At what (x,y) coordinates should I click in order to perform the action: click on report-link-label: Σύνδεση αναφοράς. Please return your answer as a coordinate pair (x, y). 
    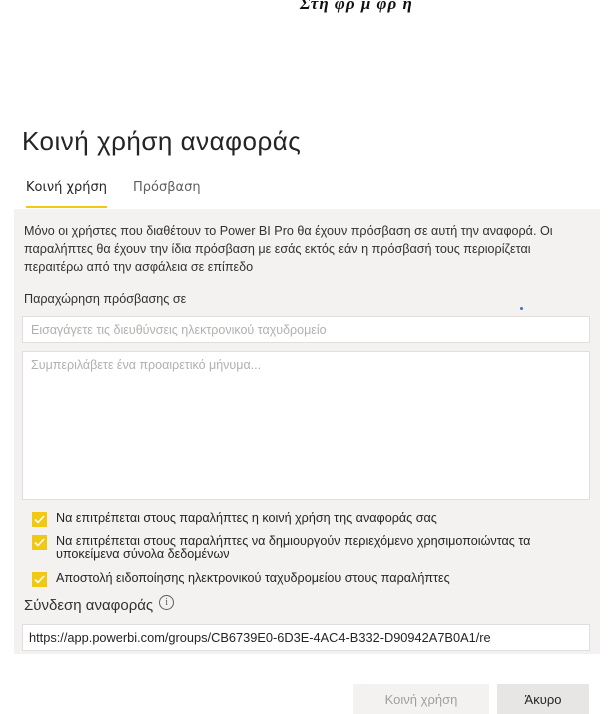
    Looking at the image, I should click on (89, 605).